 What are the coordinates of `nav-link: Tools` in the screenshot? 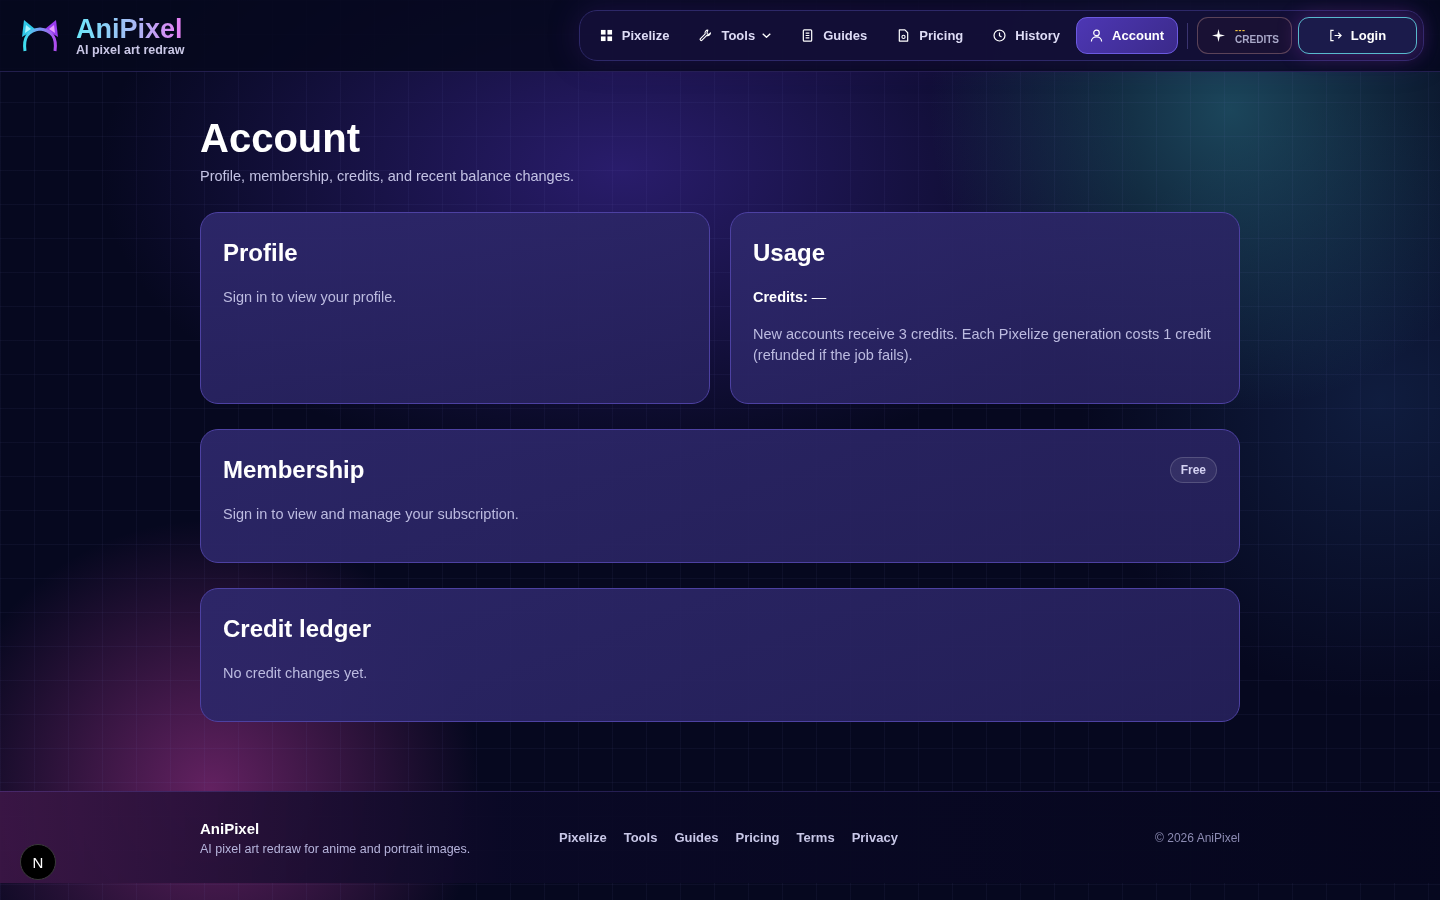 It's located at (735, 35).